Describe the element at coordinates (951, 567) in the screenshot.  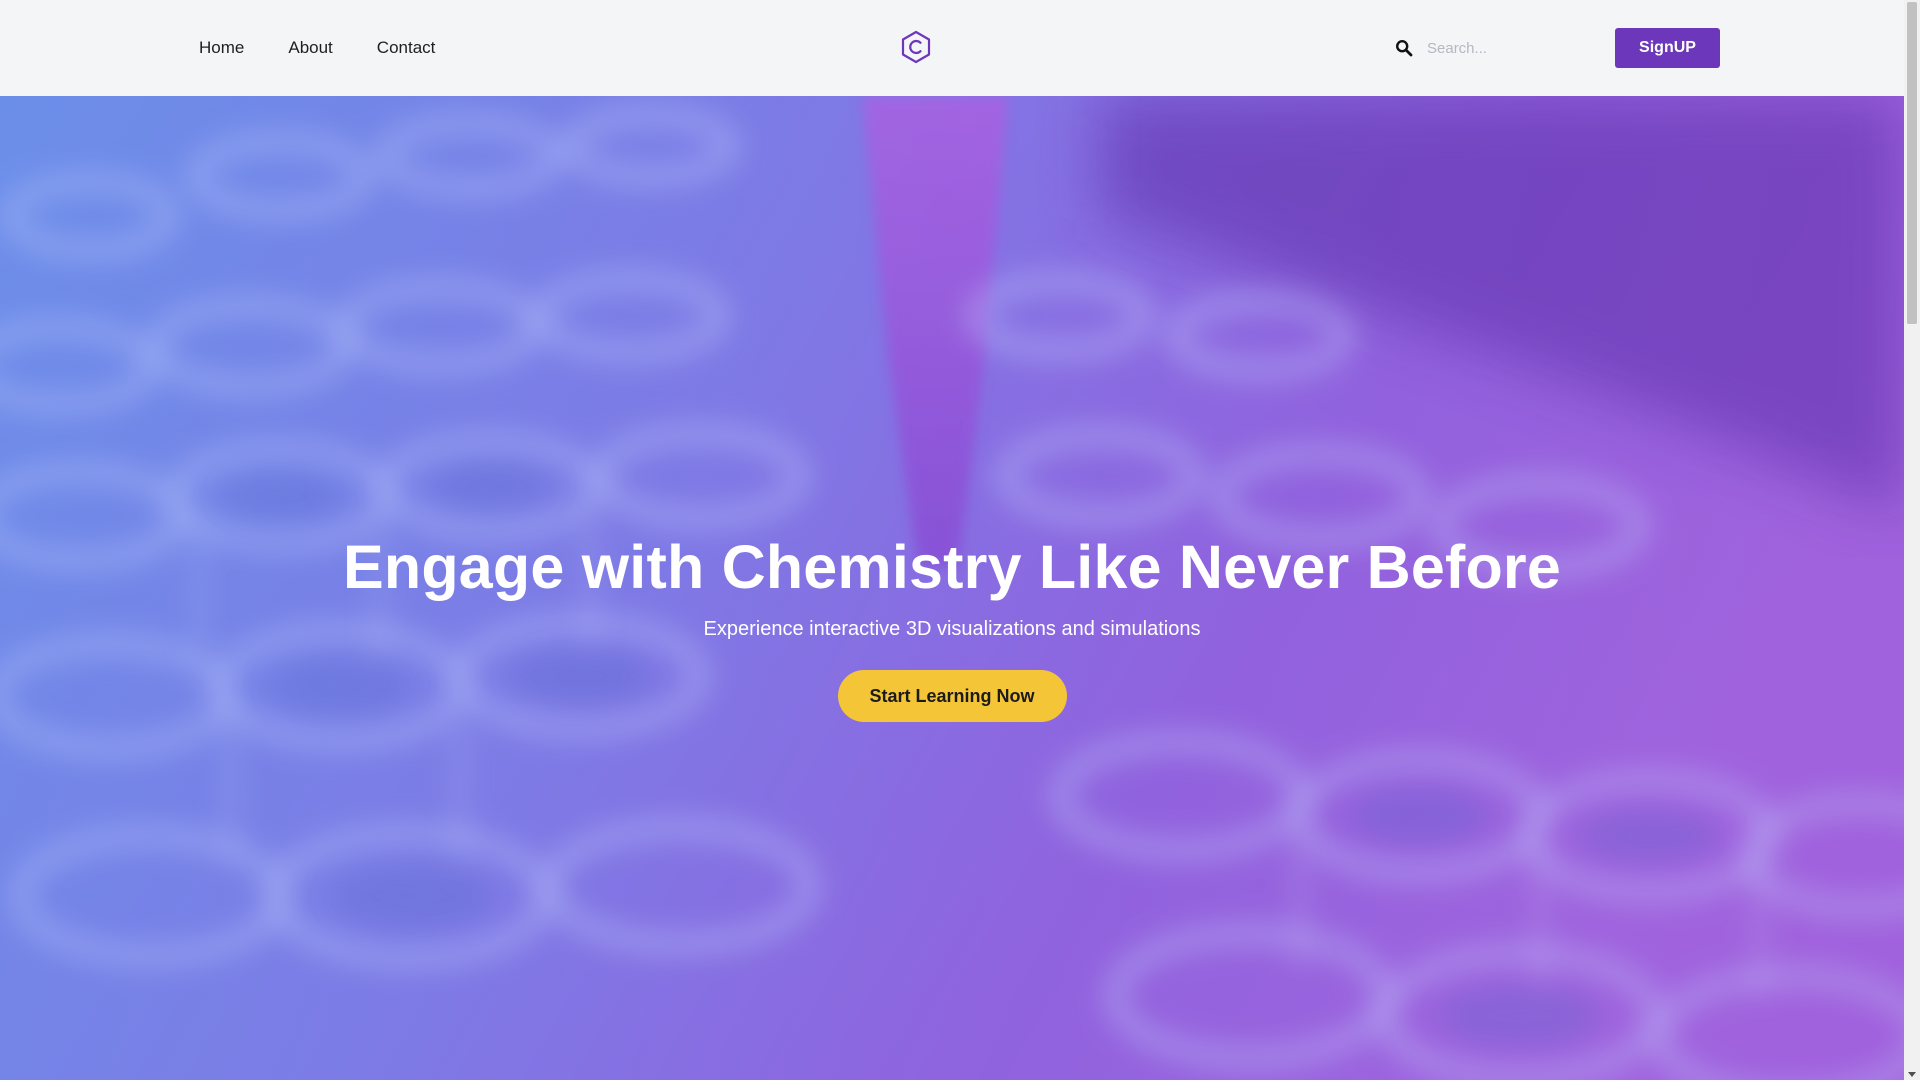
I see `hero-title: Engage with Chemistry Like Never Before` at that location.